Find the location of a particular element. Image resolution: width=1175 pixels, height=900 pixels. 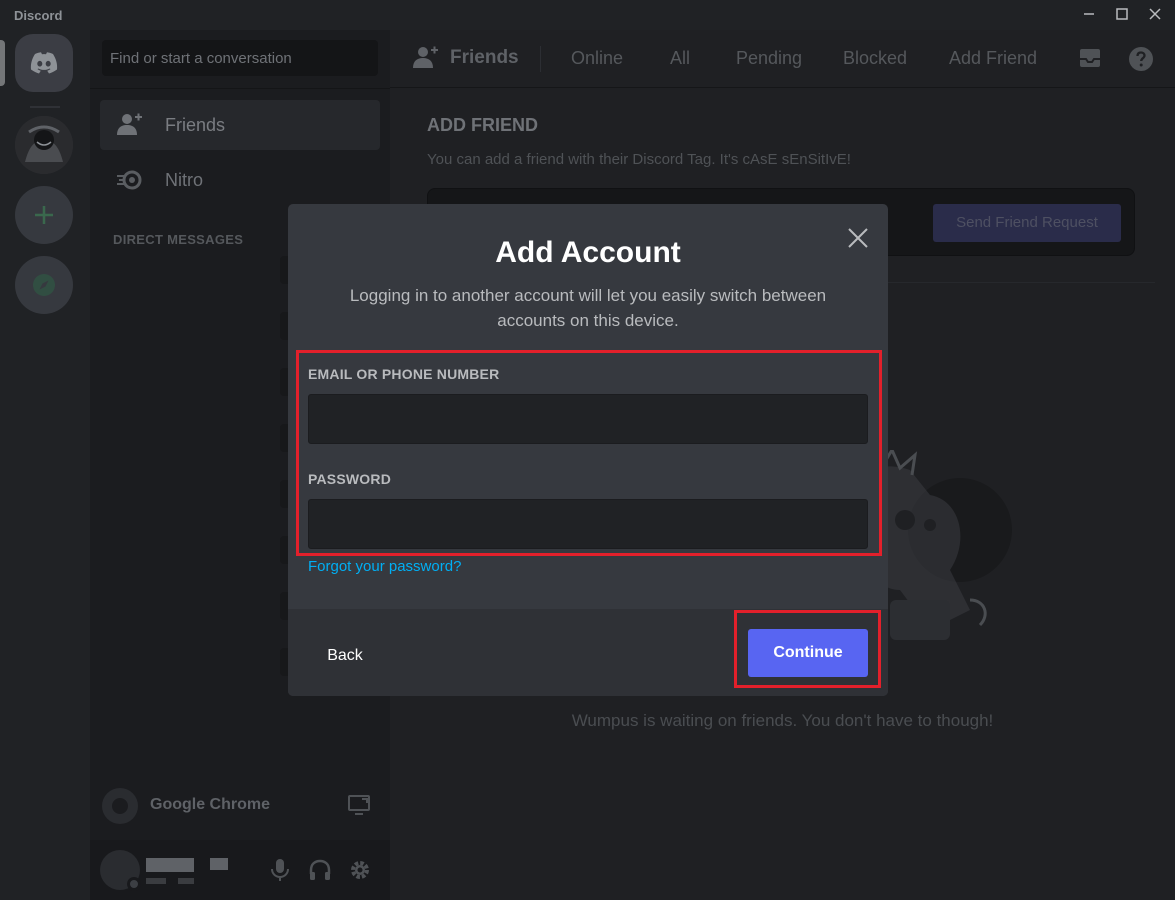

compass-icon is located at coordinates (44, 285).